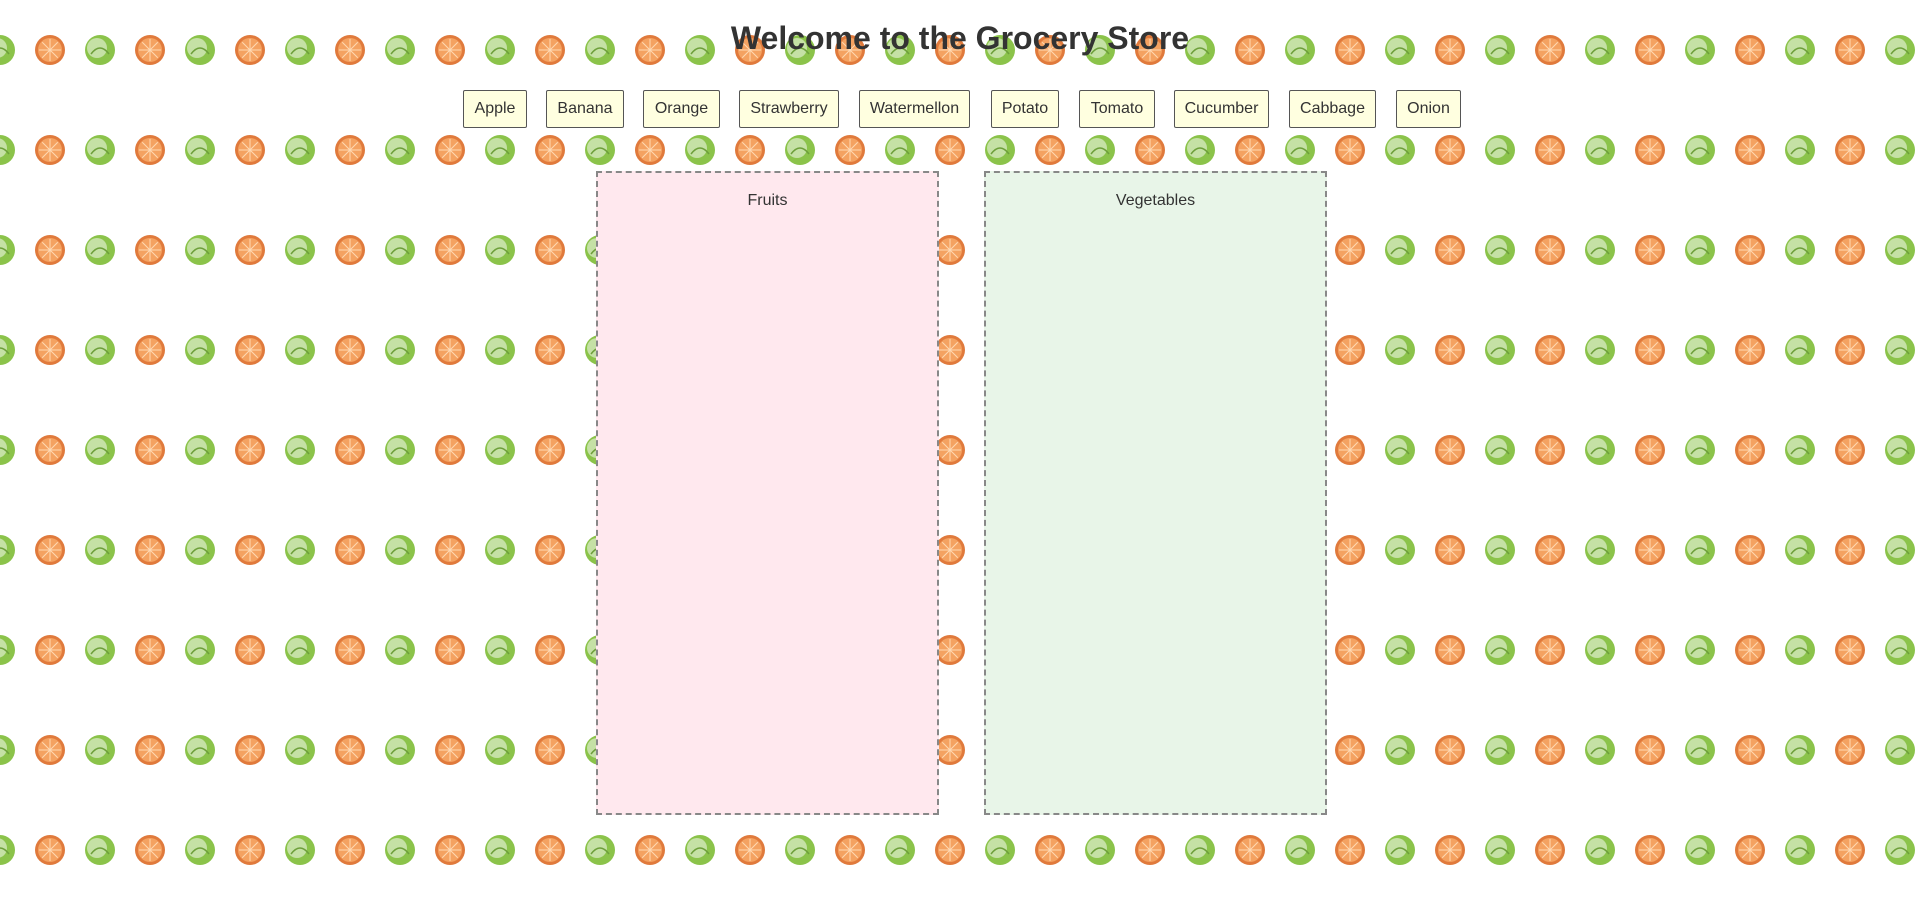  I want to click on item-tomato: Tomato, so click(1117, 109).